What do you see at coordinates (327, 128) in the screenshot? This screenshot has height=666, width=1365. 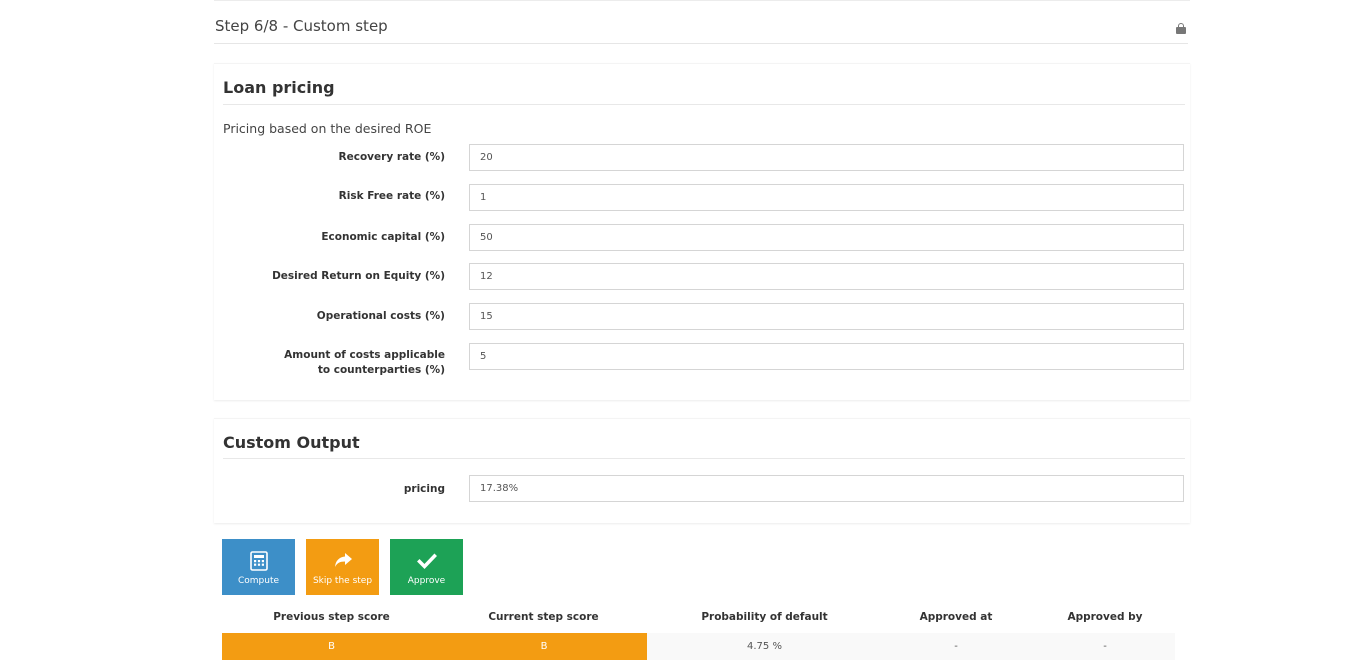 I see `panel-subtitle: Pricing based on the desired ROE` at bounding box center [327, 128].